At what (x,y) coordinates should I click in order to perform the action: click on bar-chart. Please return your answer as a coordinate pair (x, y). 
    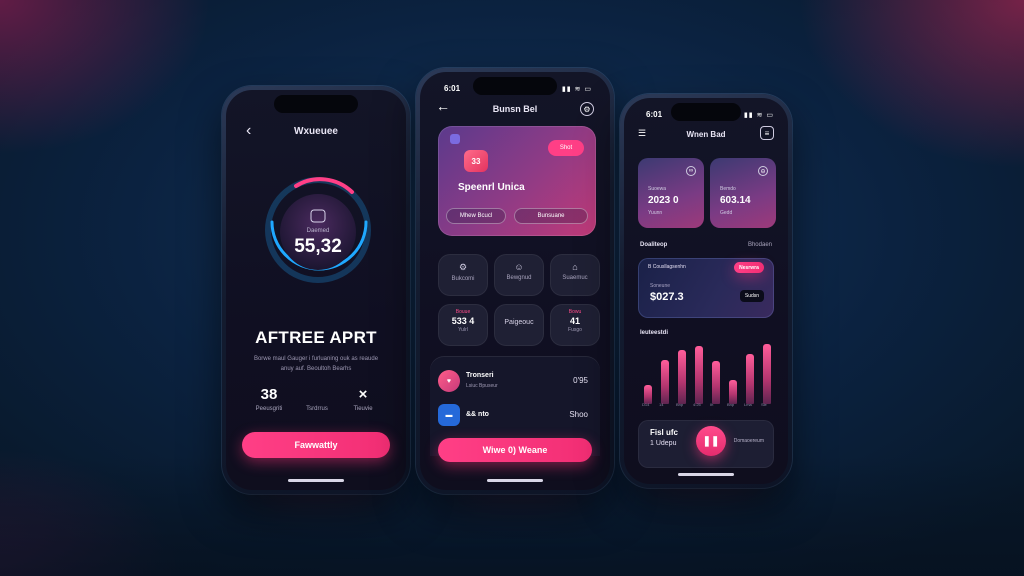
    Looking at the image, I should click on (708, 373).